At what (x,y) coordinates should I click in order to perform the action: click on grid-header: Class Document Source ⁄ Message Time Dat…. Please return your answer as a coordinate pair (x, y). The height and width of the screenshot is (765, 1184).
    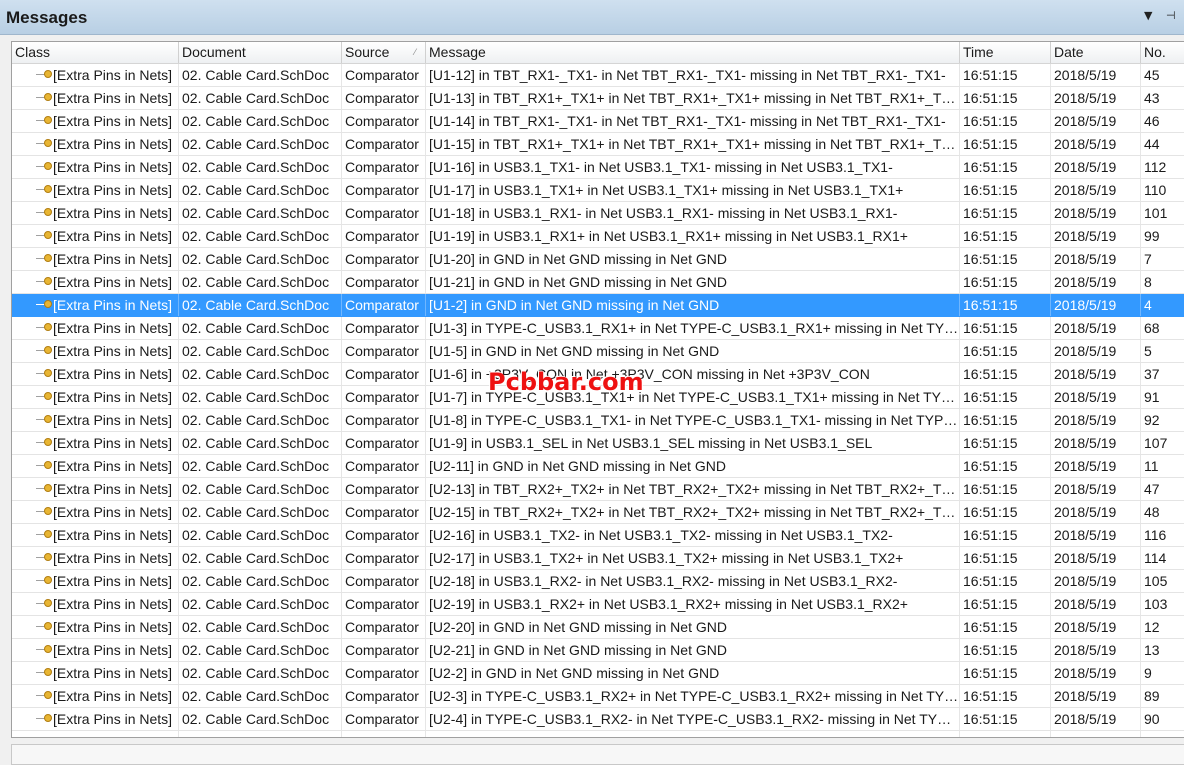
    Looking at the image, I should click on (598, 53).